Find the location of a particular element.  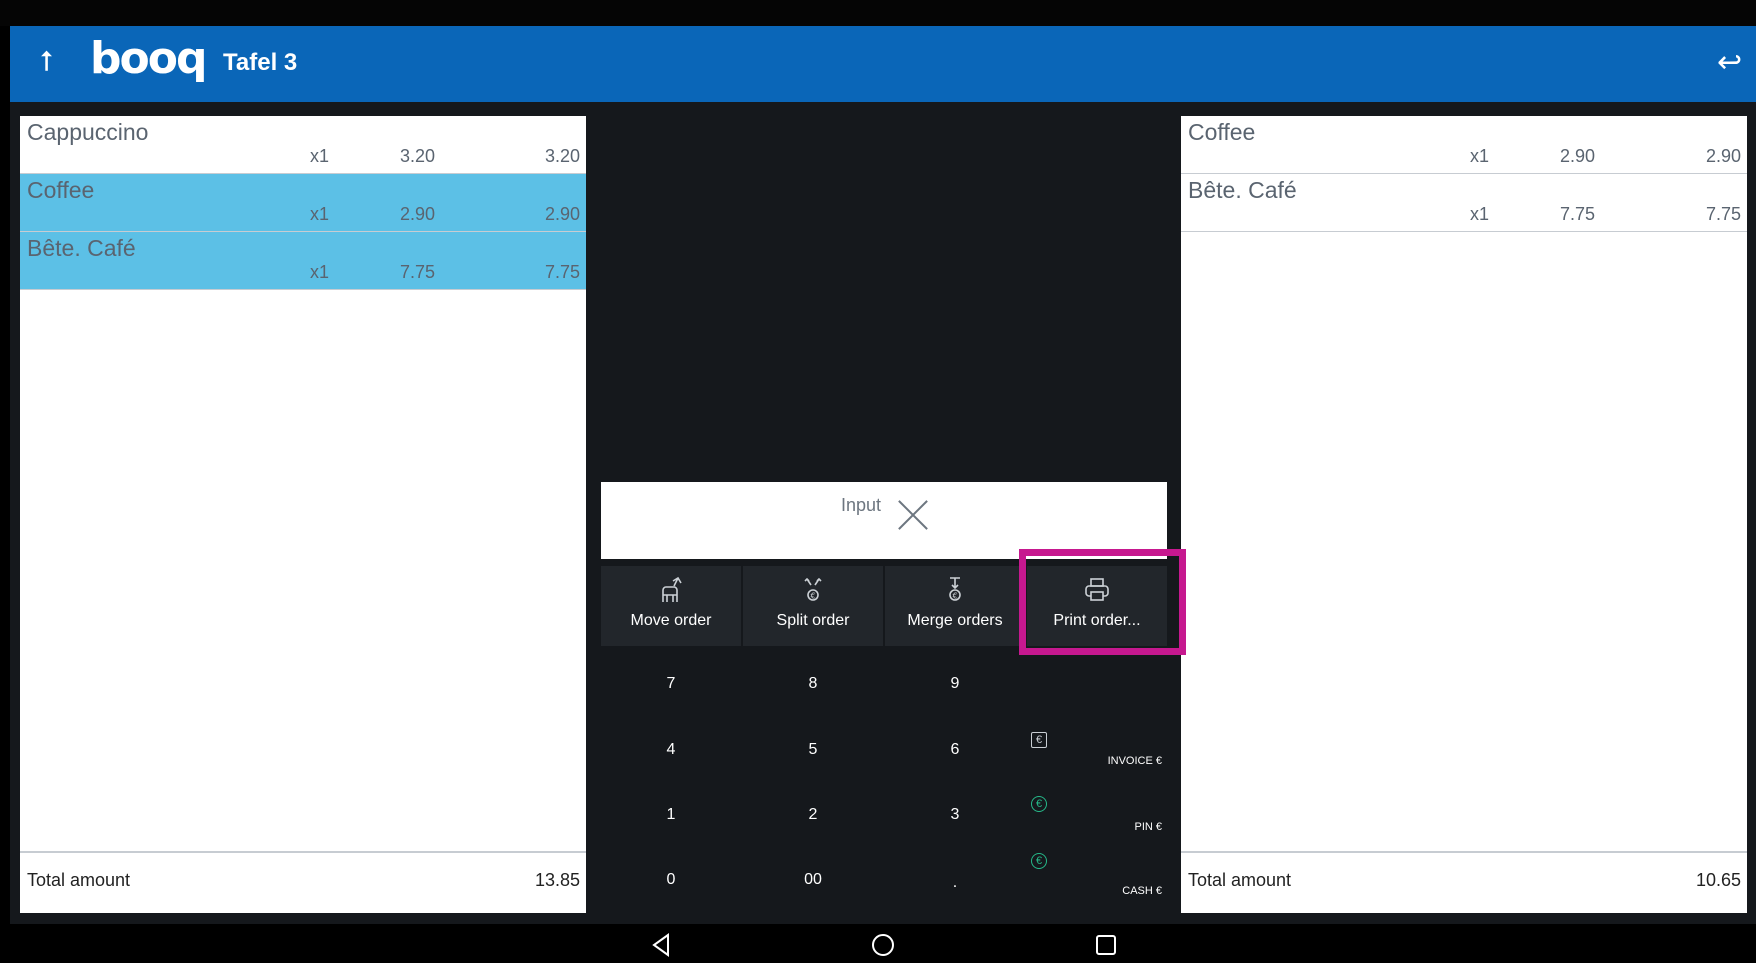

key-5: 5 is located at coordinates (813, 750).